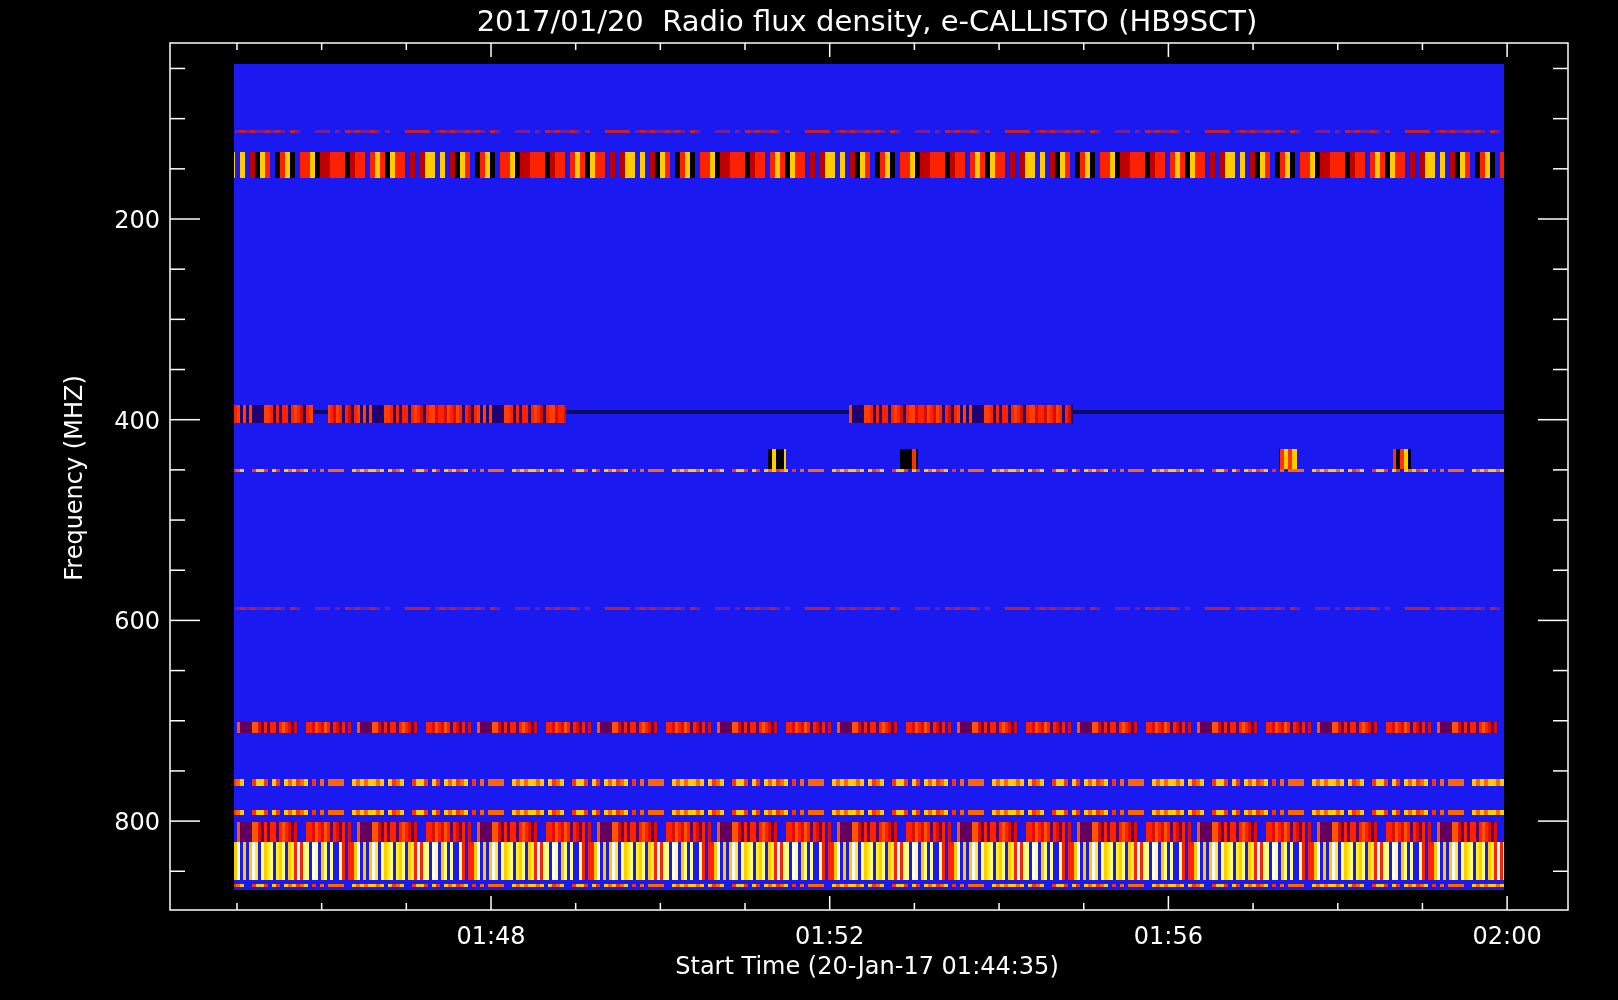 The width and height of the screenshot is (1618, 1000). Describe the element at coordinates (491, 936) in the screenshot. I see `tick-label: 01:48` at that location.